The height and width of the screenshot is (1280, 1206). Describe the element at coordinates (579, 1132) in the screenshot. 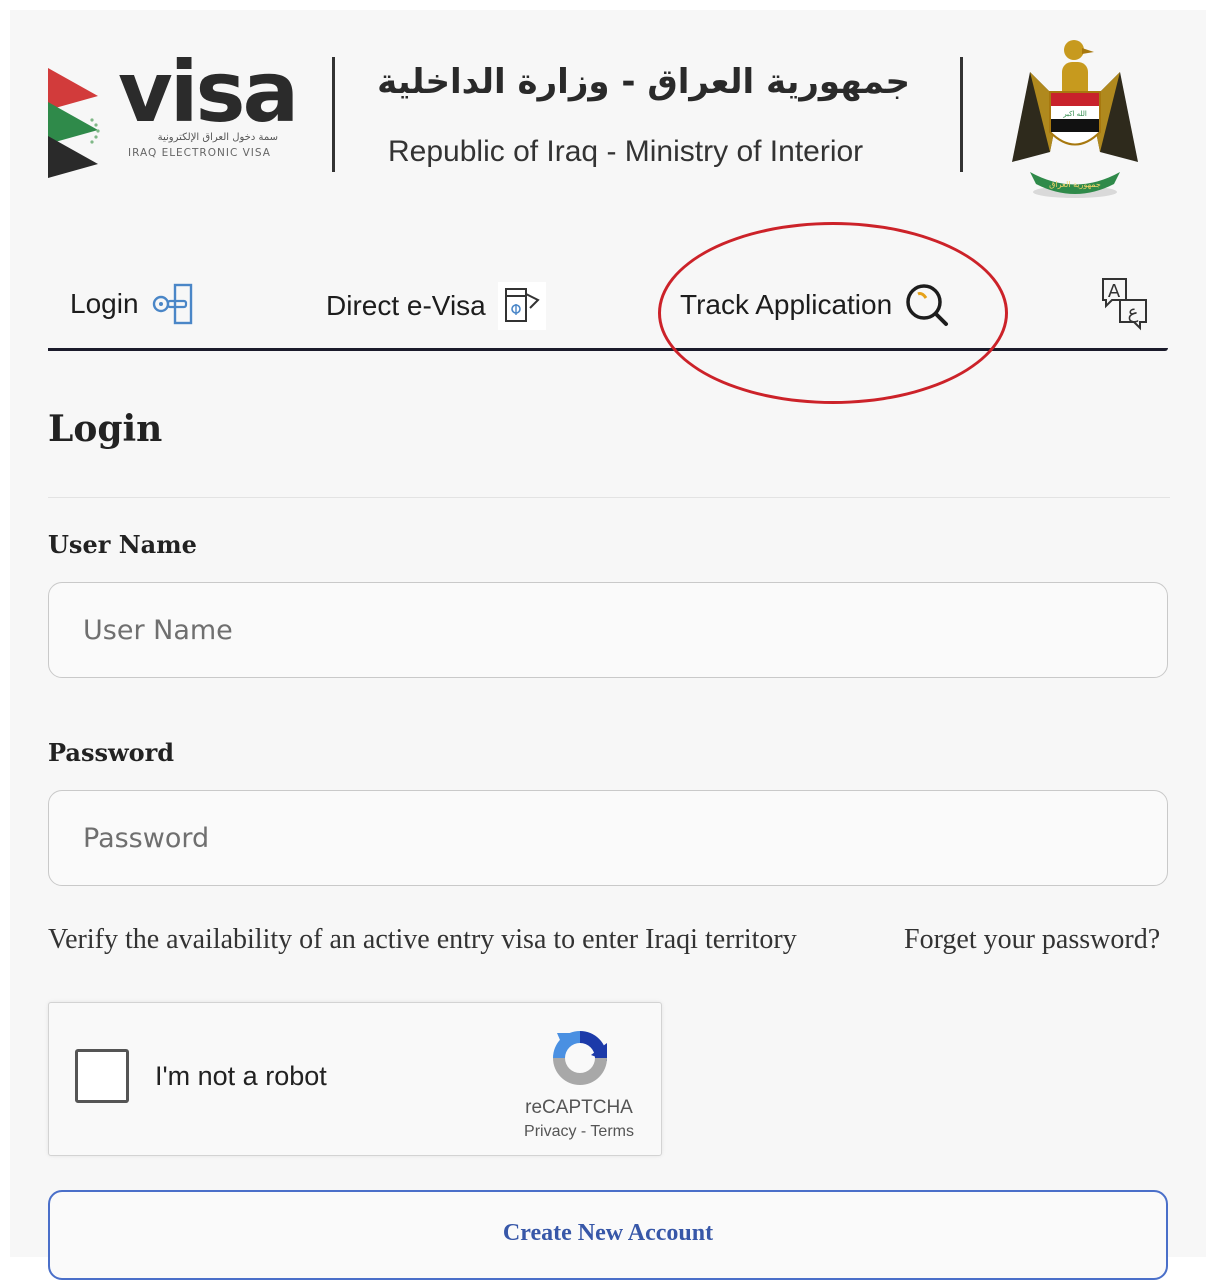

I see `recaptcha-privacy-terms-link: Privacy - Terms` at that location.